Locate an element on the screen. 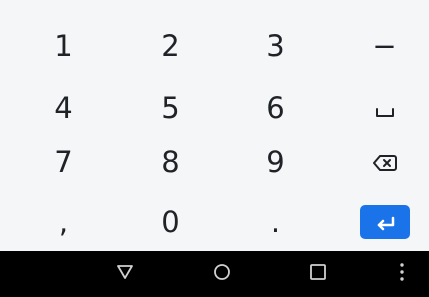 The image size is (429, 297). menu-dots-icon is located at coordinates (402, 274).